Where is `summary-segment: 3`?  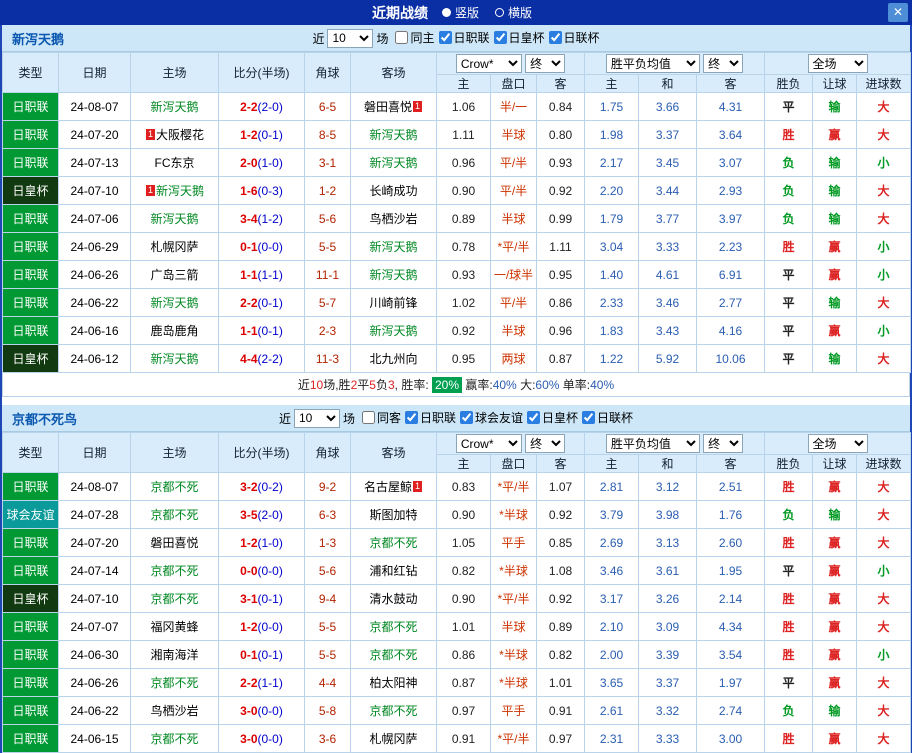
summary-segment: 3 is located at coordinates (391, 384).